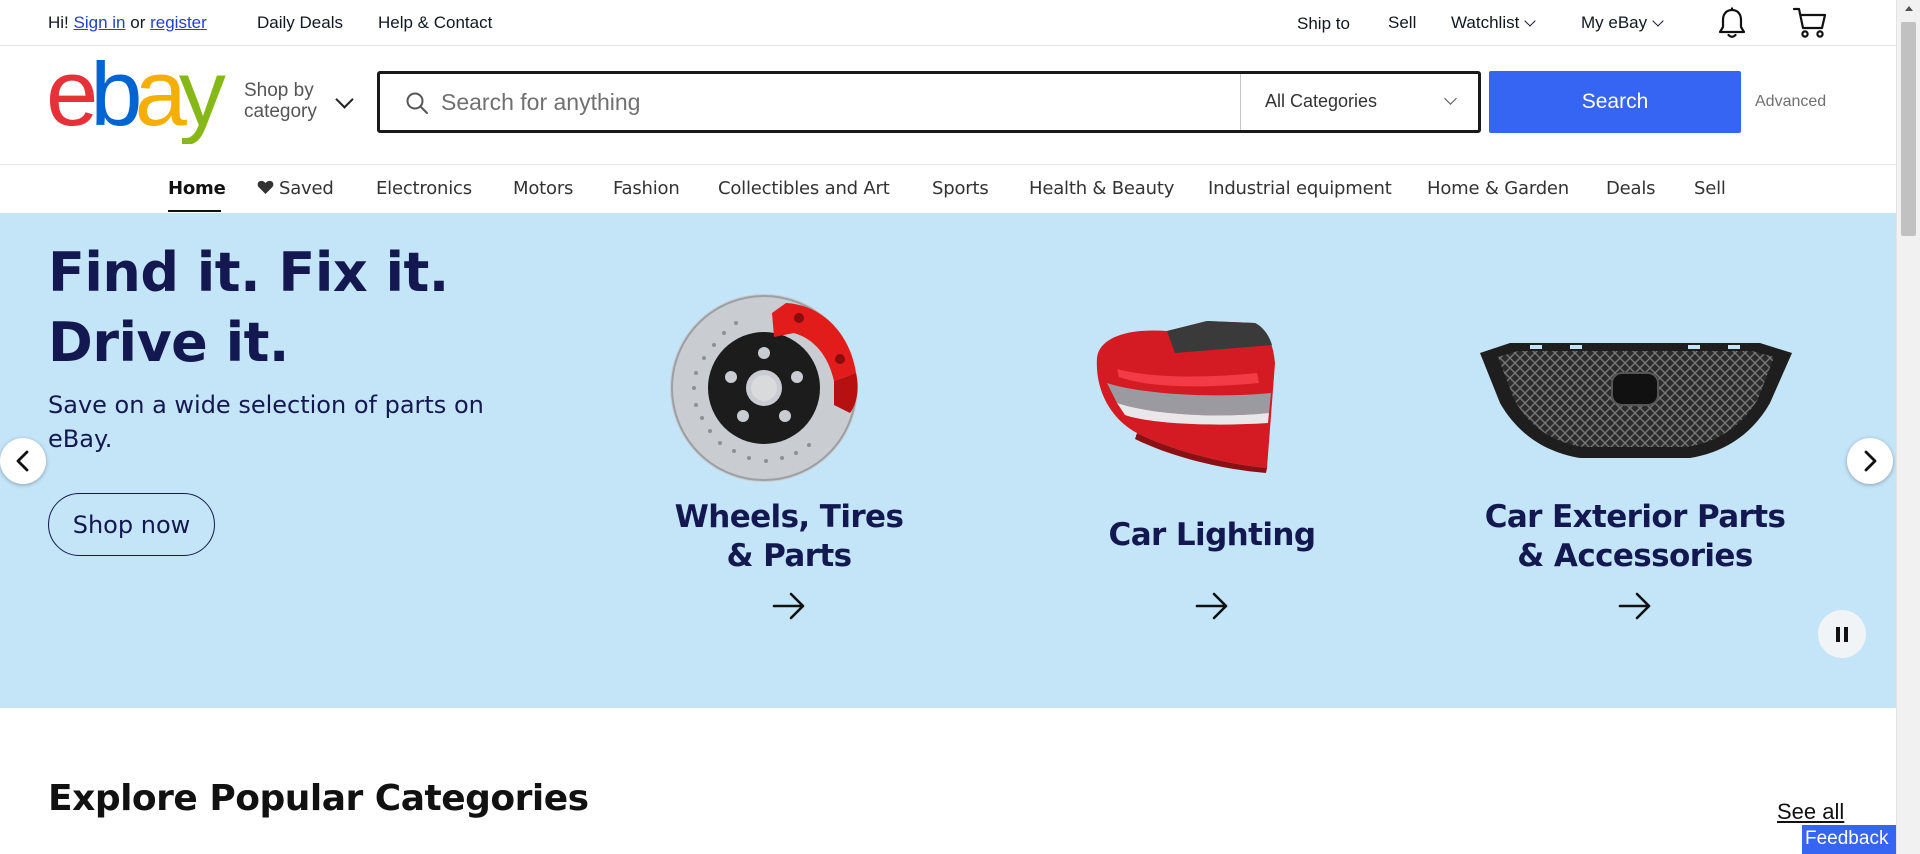 Image resolution: width=1920 pixels, height=854 pixels. I want to click on explore-section-title: Explore Popular Categories, so click(318, 798).